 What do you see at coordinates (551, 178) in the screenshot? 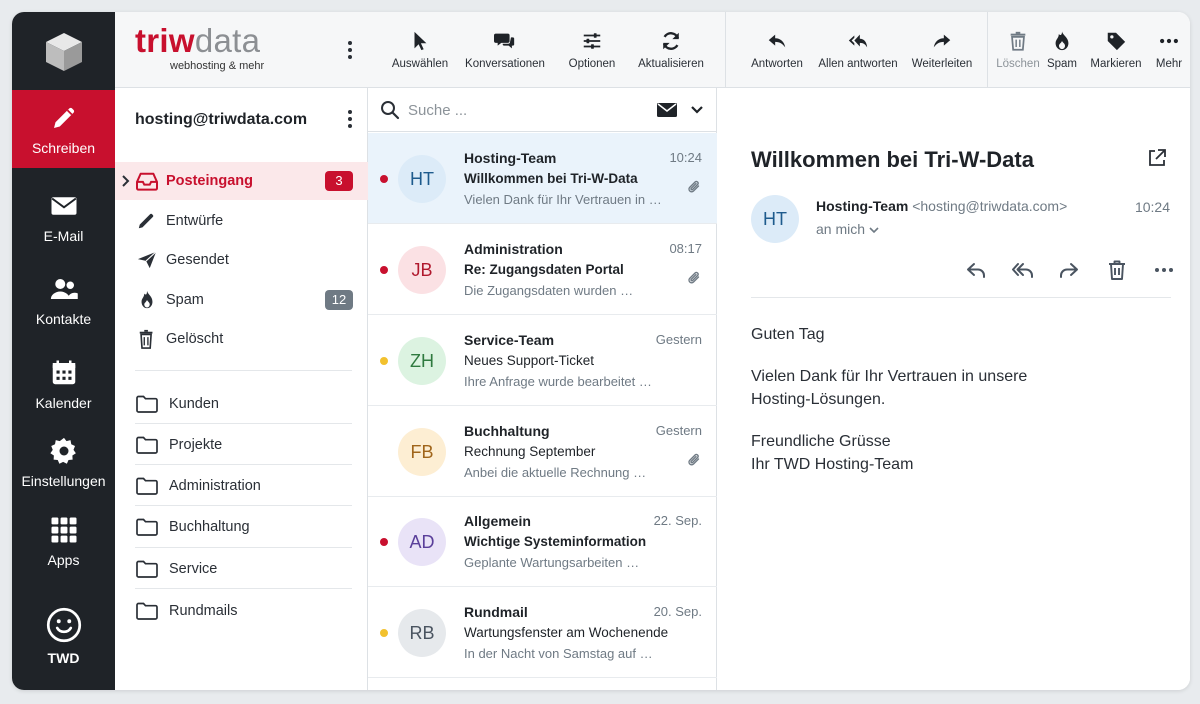
I see `message-subject: Willkommen bei Tri-W-Data` at bounding box center [551, 178].